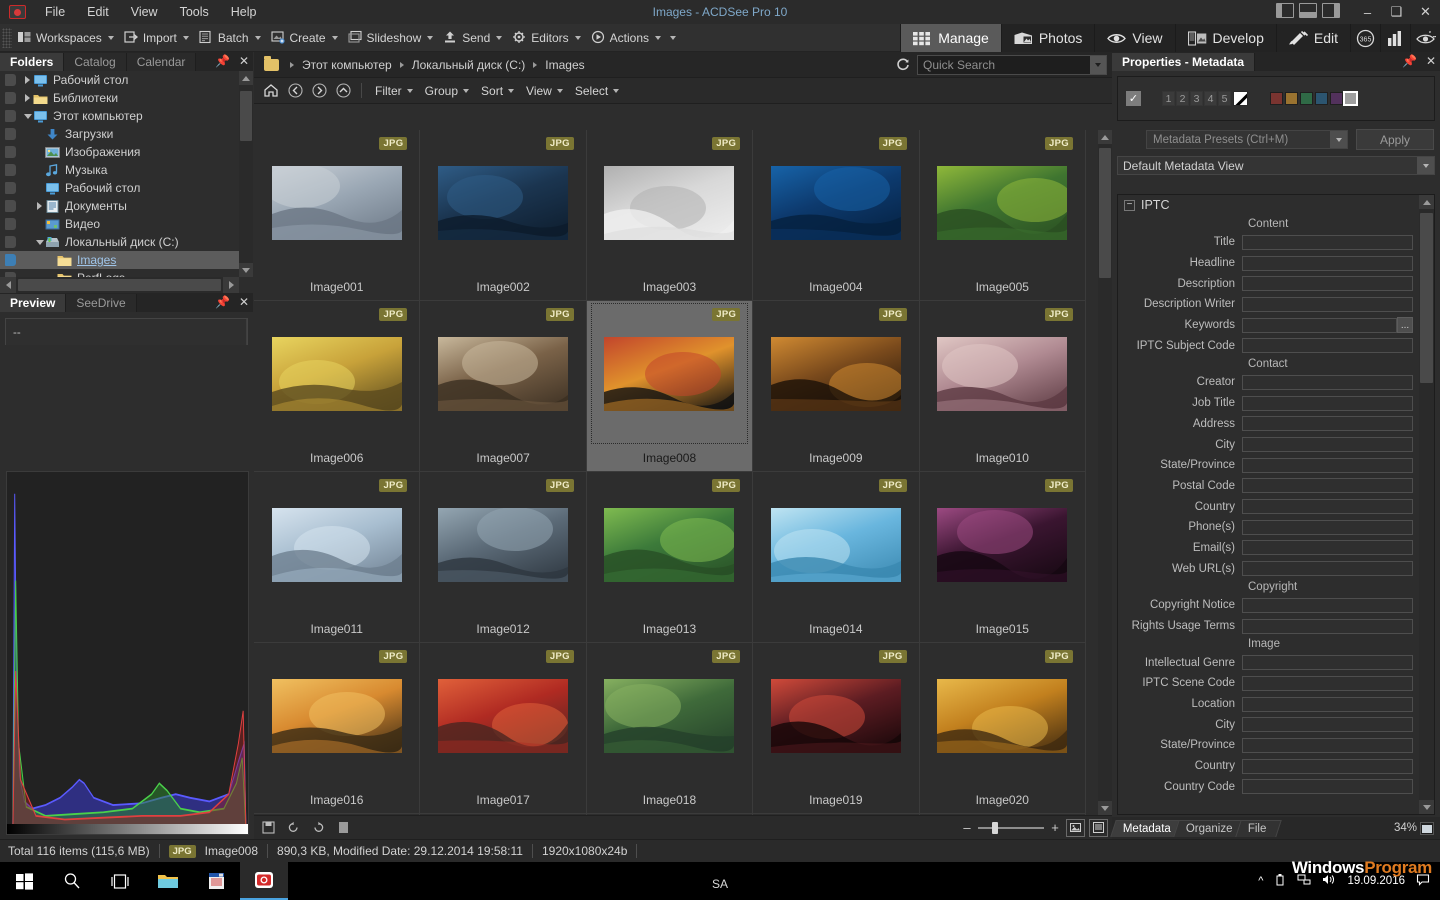  I want to click on thumbnail-cell: JPG Image003, so click(670, 215).